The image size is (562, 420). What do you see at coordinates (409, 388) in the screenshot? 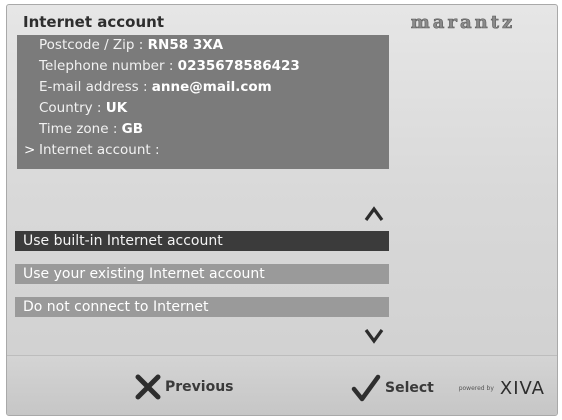
I see `select-label: Select` at bounding box center [409, 388].